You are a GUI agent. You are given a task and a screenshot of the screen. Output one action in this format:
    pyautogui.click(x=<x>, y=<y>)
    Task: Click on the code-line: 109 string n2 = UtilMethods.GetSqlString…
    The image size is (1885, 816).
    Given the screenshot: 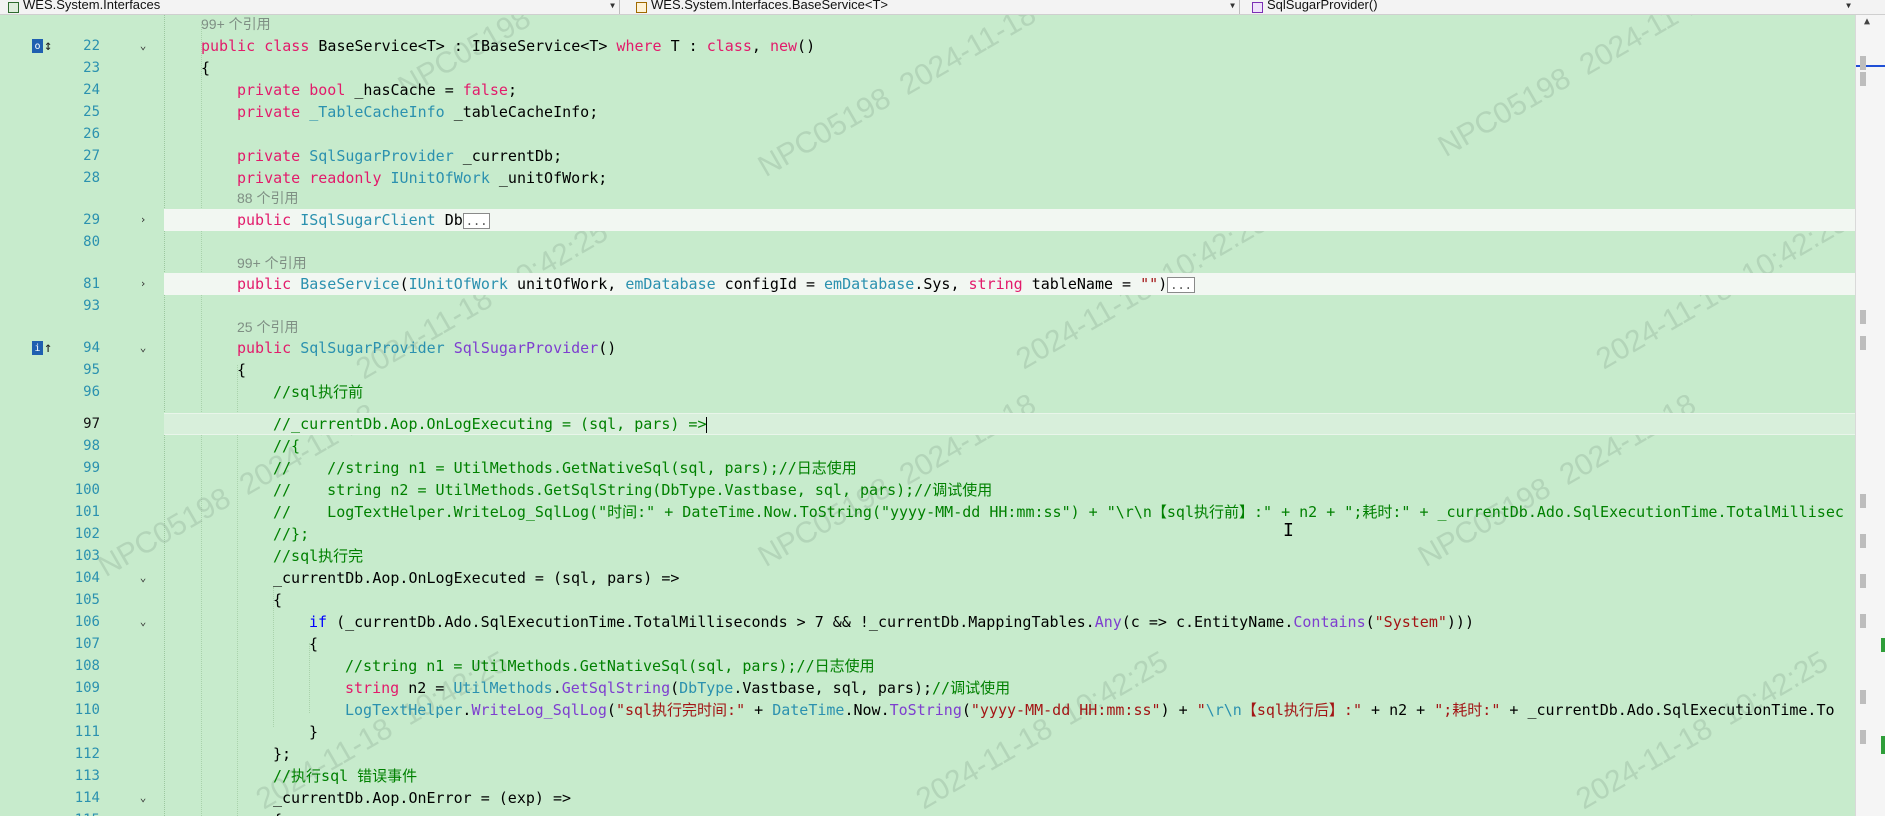 What is the action you would take?
    pyautogui.click(x=927, y=688)
    